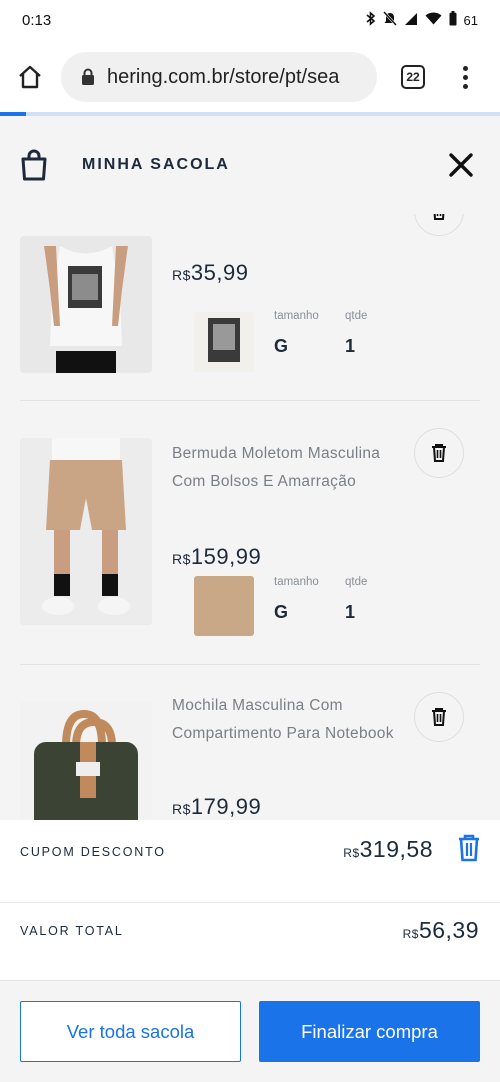 The height and width of the screenshot is (1082, 500). What do you see at coordinates (411, 20) in the screenshot?
I see `signal-icon` at bounding box center [411, 20].